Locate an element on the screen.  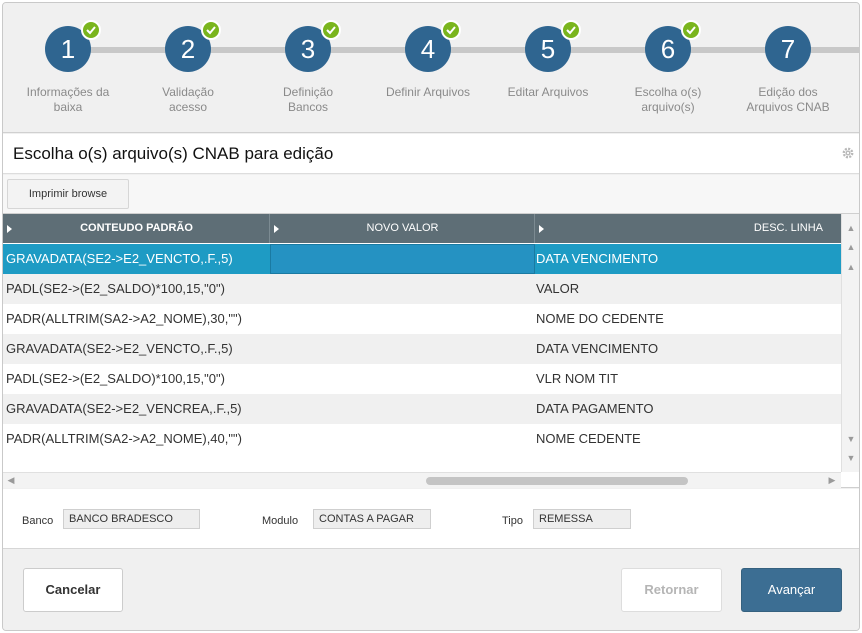
cancel-button: Cancelar is located at coordinates (73, 590).